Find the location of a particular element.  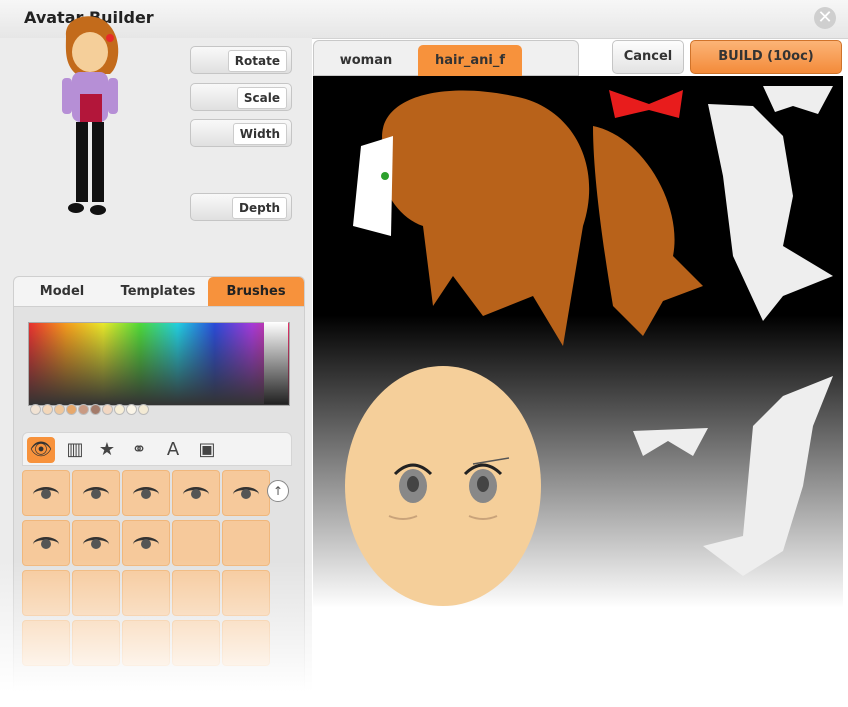

width-label: Width is located at coordinates (259, 134).